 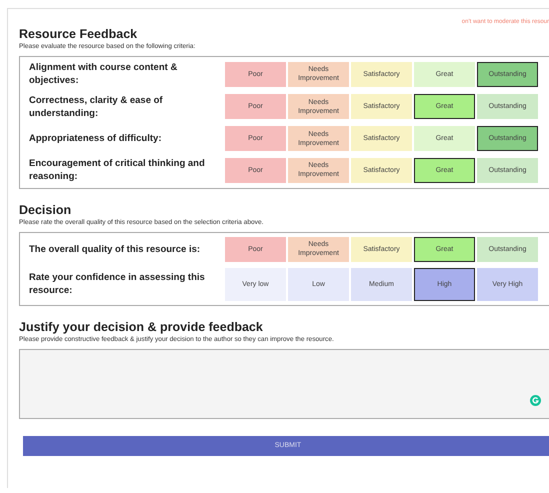 I want to click on criterion-label: The overall quality of this resource is:, so click(x=115, y=249).